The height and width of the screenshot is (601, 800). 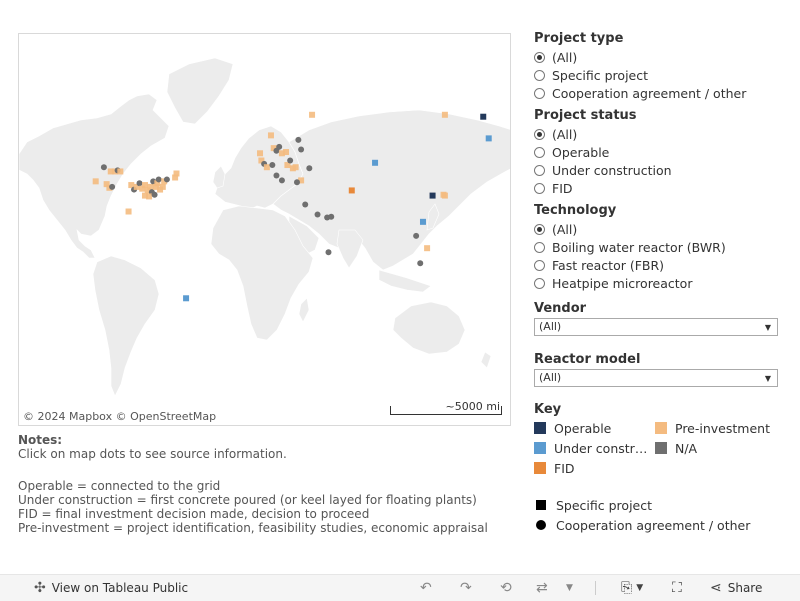 What do you see at coordinates (659, 152) in the screenshot?
I see `project-status-option: Operable` at bounding box center [659, 152].